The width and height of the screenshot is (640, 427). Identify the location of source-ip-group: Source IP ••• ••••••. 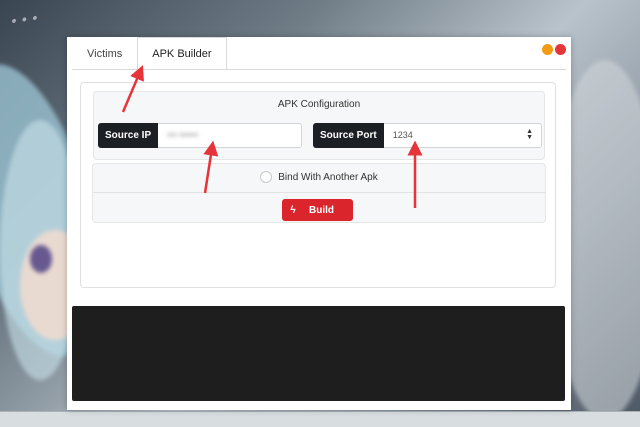
(200, 135).